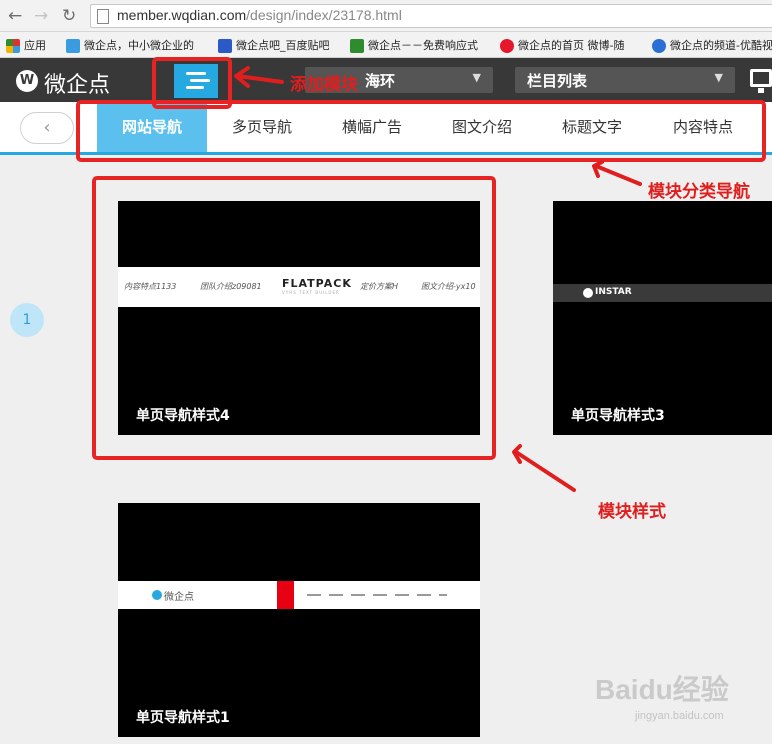  Describe the element at coordinates (662, 689) in the screenshot. I see `watermark-logo: Baidu经验` at that location.